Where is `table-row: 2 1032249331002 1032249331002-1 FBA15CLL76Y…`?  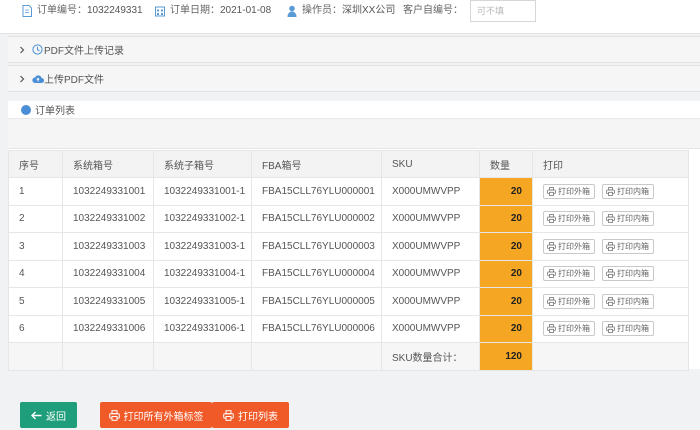 table-row: 2 1032249331002 1032249331002-1 FBA15CLL76Y… is located at coordinates (348, 218).